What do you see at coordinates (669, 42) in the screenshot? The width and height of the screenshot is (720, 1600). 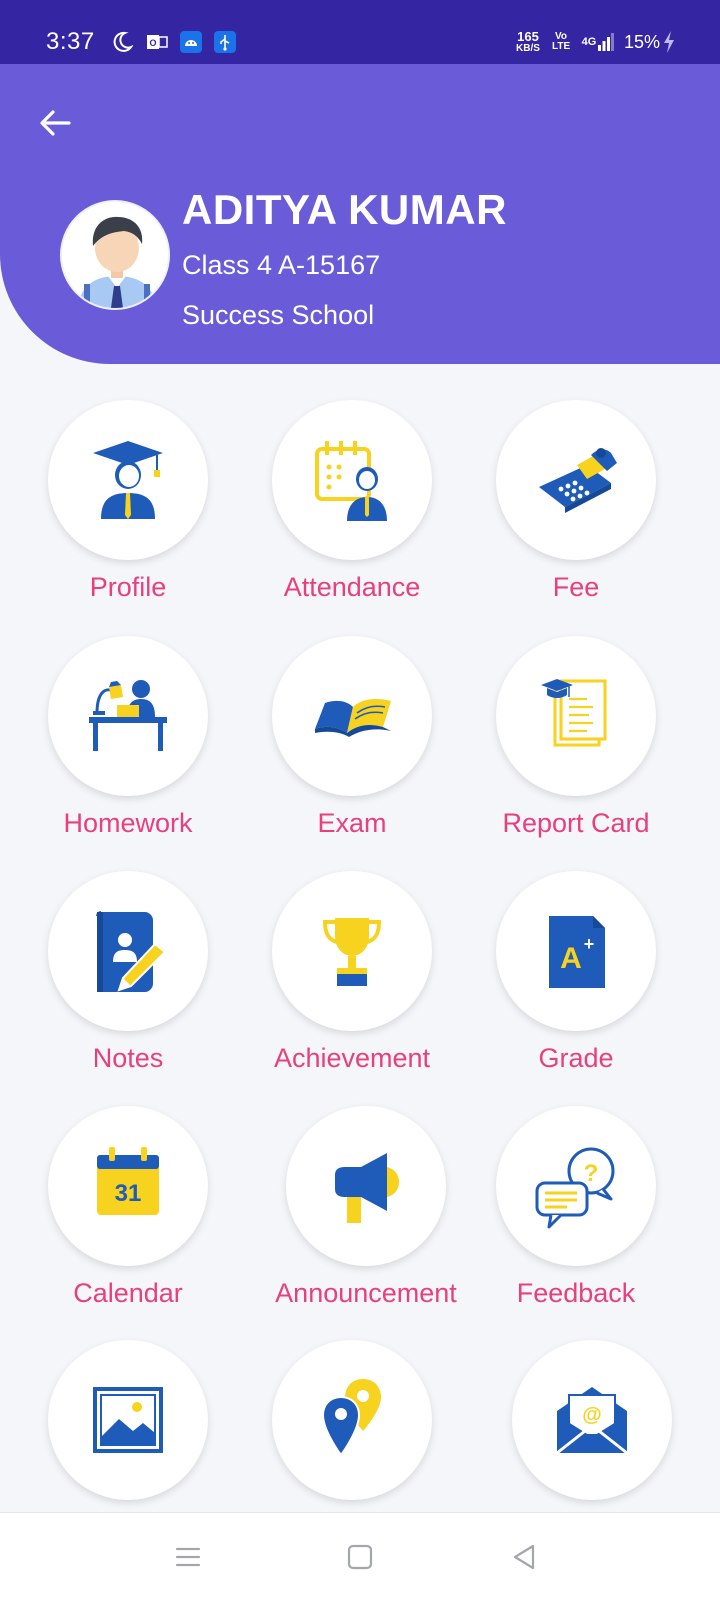 I see `charging-icon` at bounding box center [669, 42].